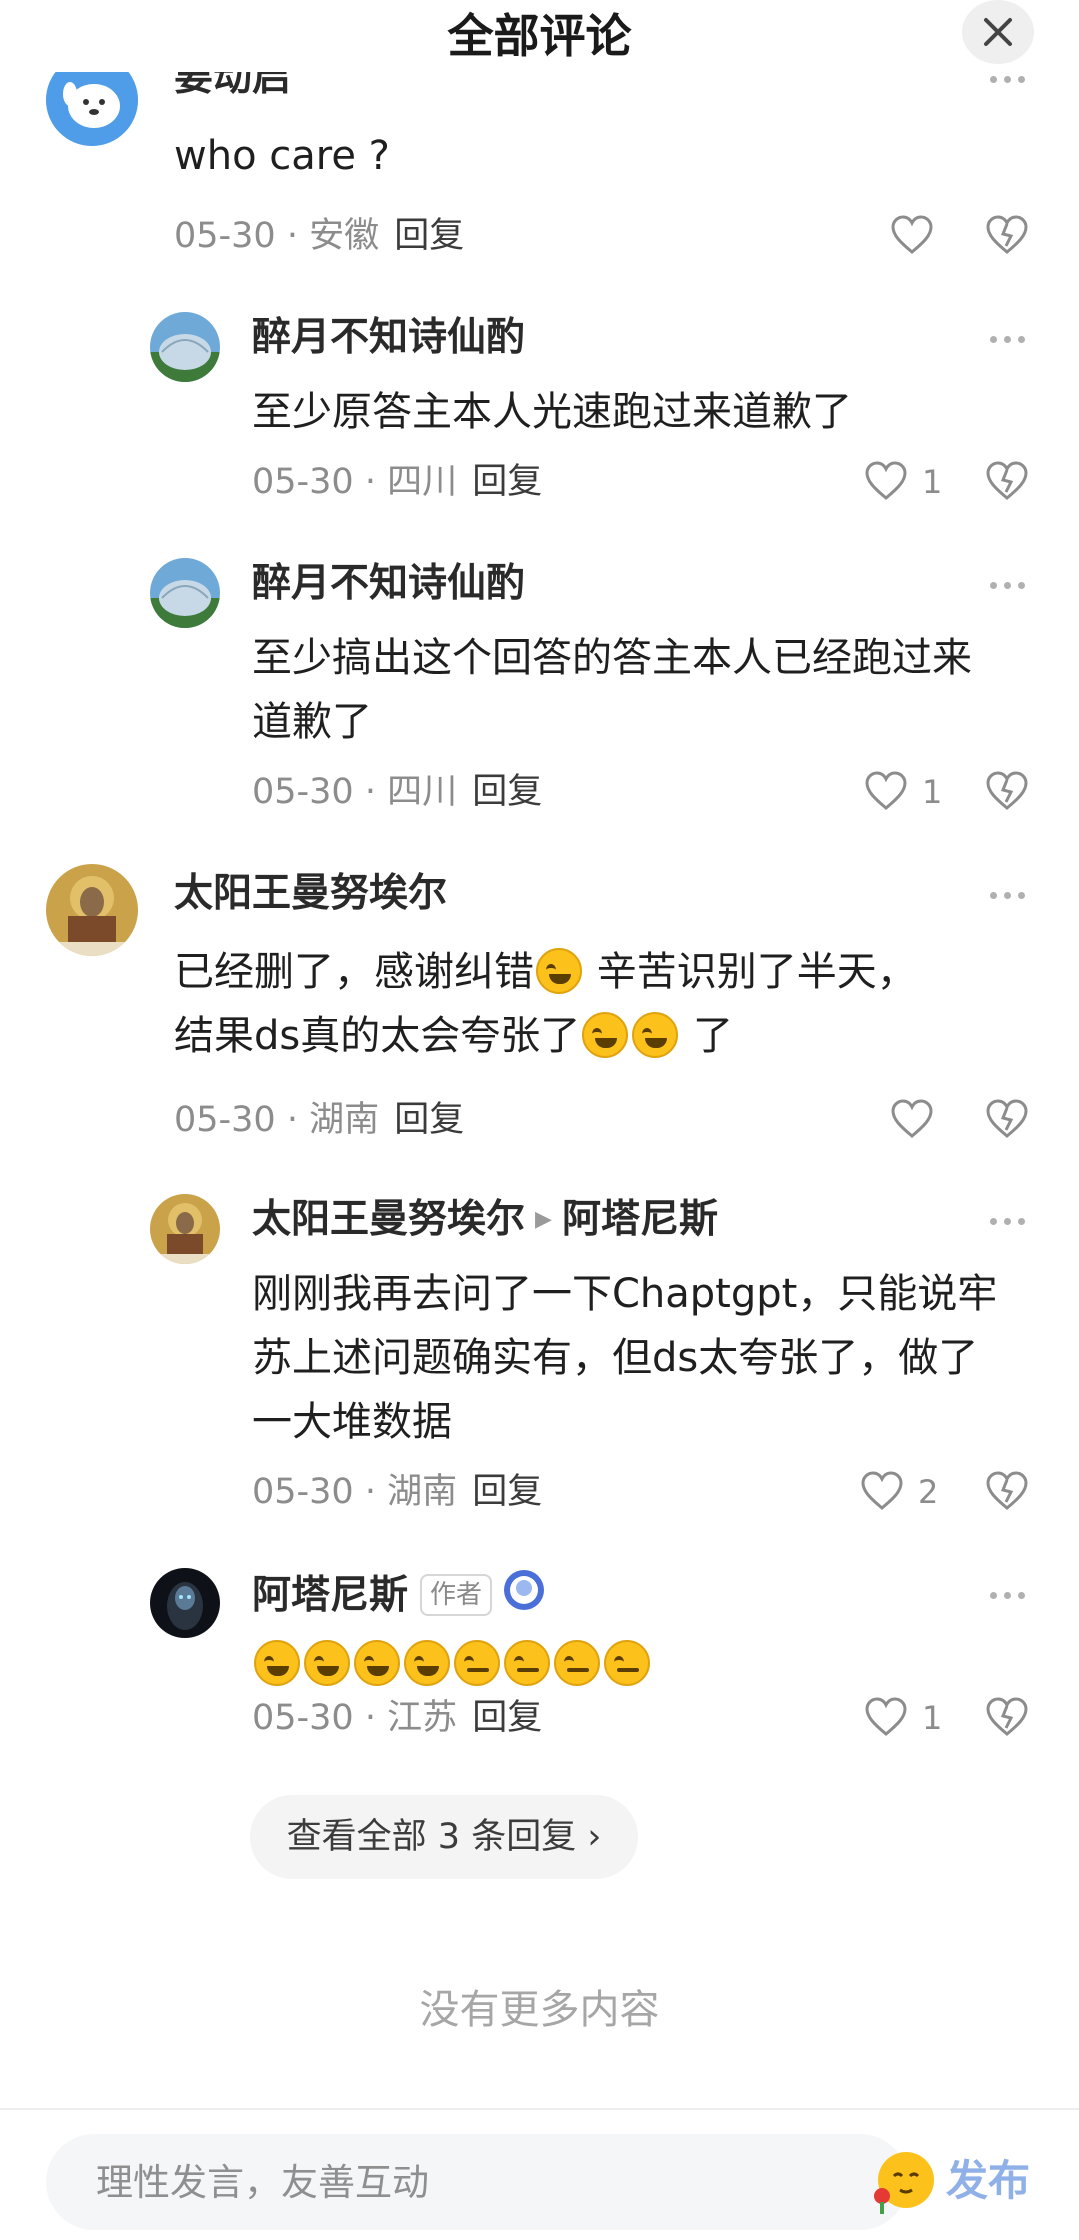 The height and width of the screenshot is (2240, 1079). What do you see at coordinates (312, 722) in the screenshot?
I see `comment-text-line: 道歉了` at bounding box center [312, 722].